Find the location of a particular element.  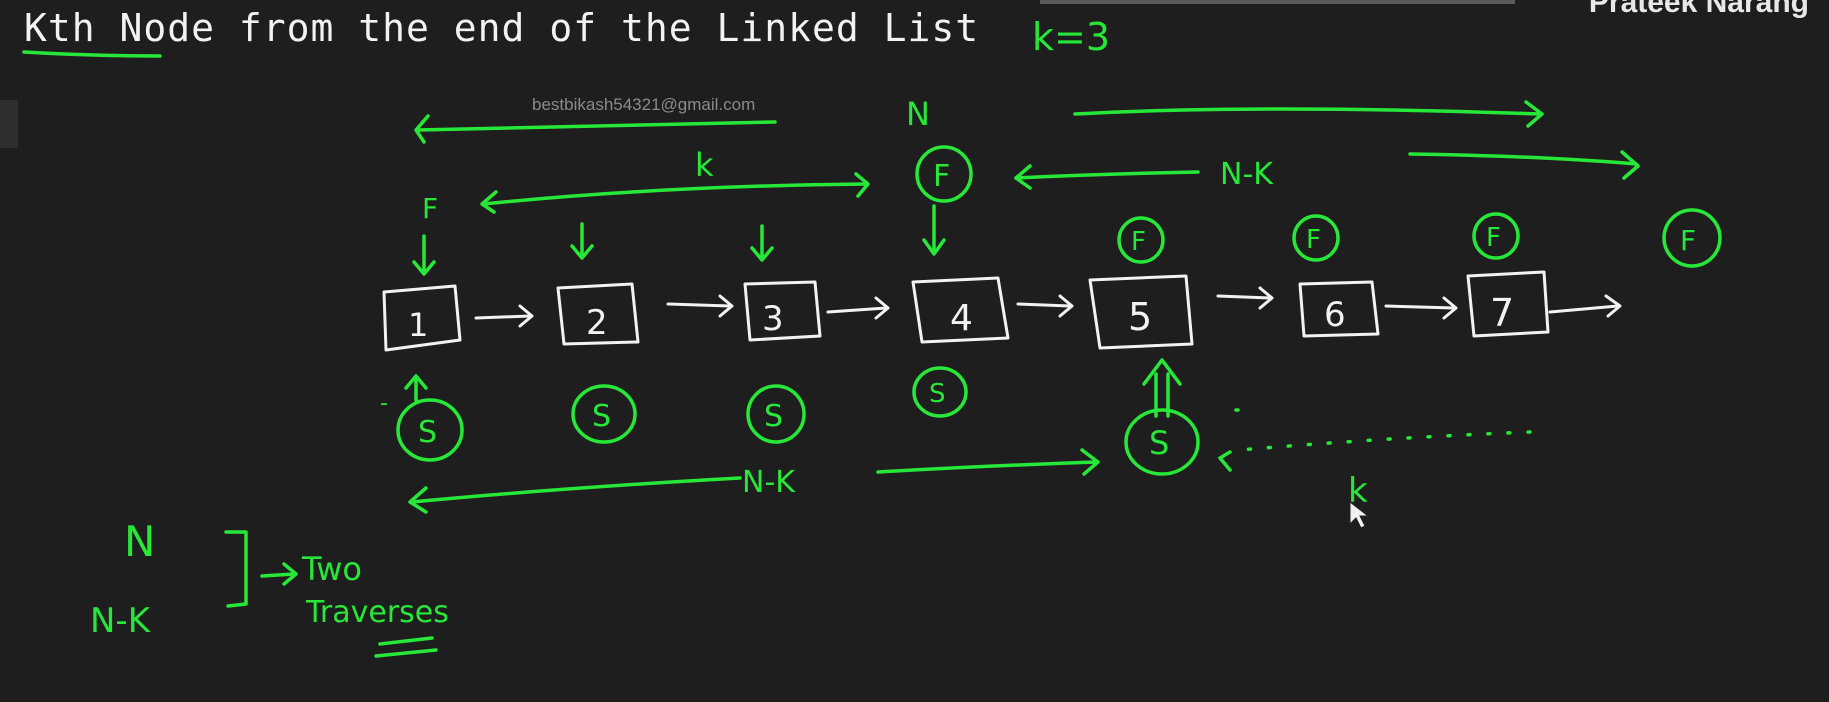

svg-text: 6 is located at coordinates (1335, 315).